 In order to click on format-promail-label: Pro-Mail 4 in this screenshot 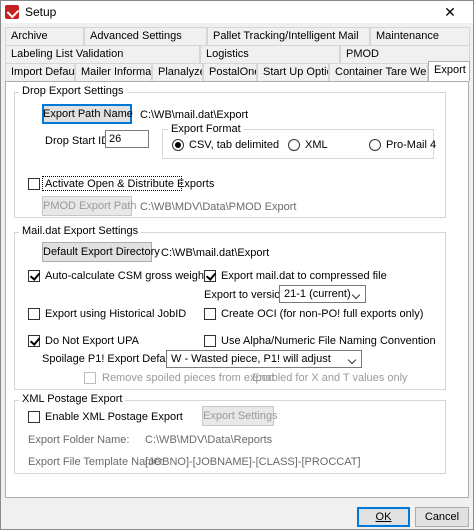, I will do `click(411, 145)`.